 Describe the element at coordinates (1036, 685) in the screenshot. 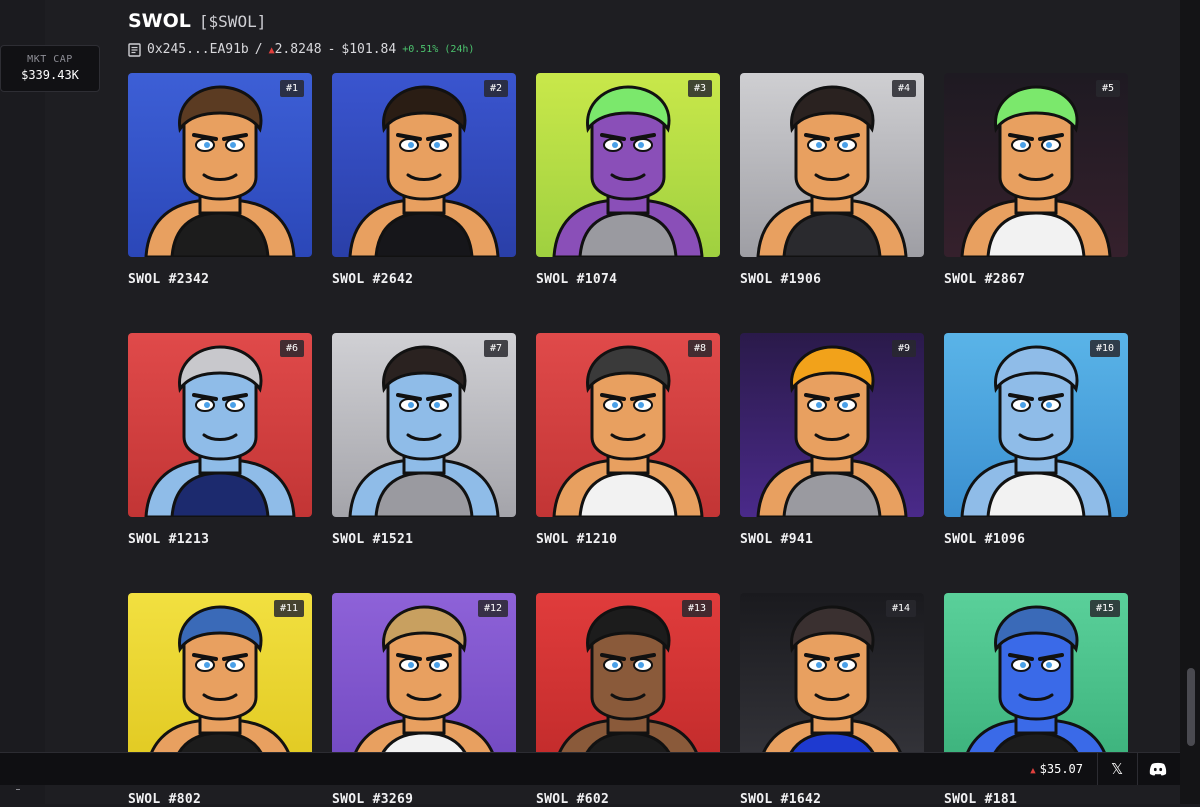

I see `nft-artwork: #15` at that location.